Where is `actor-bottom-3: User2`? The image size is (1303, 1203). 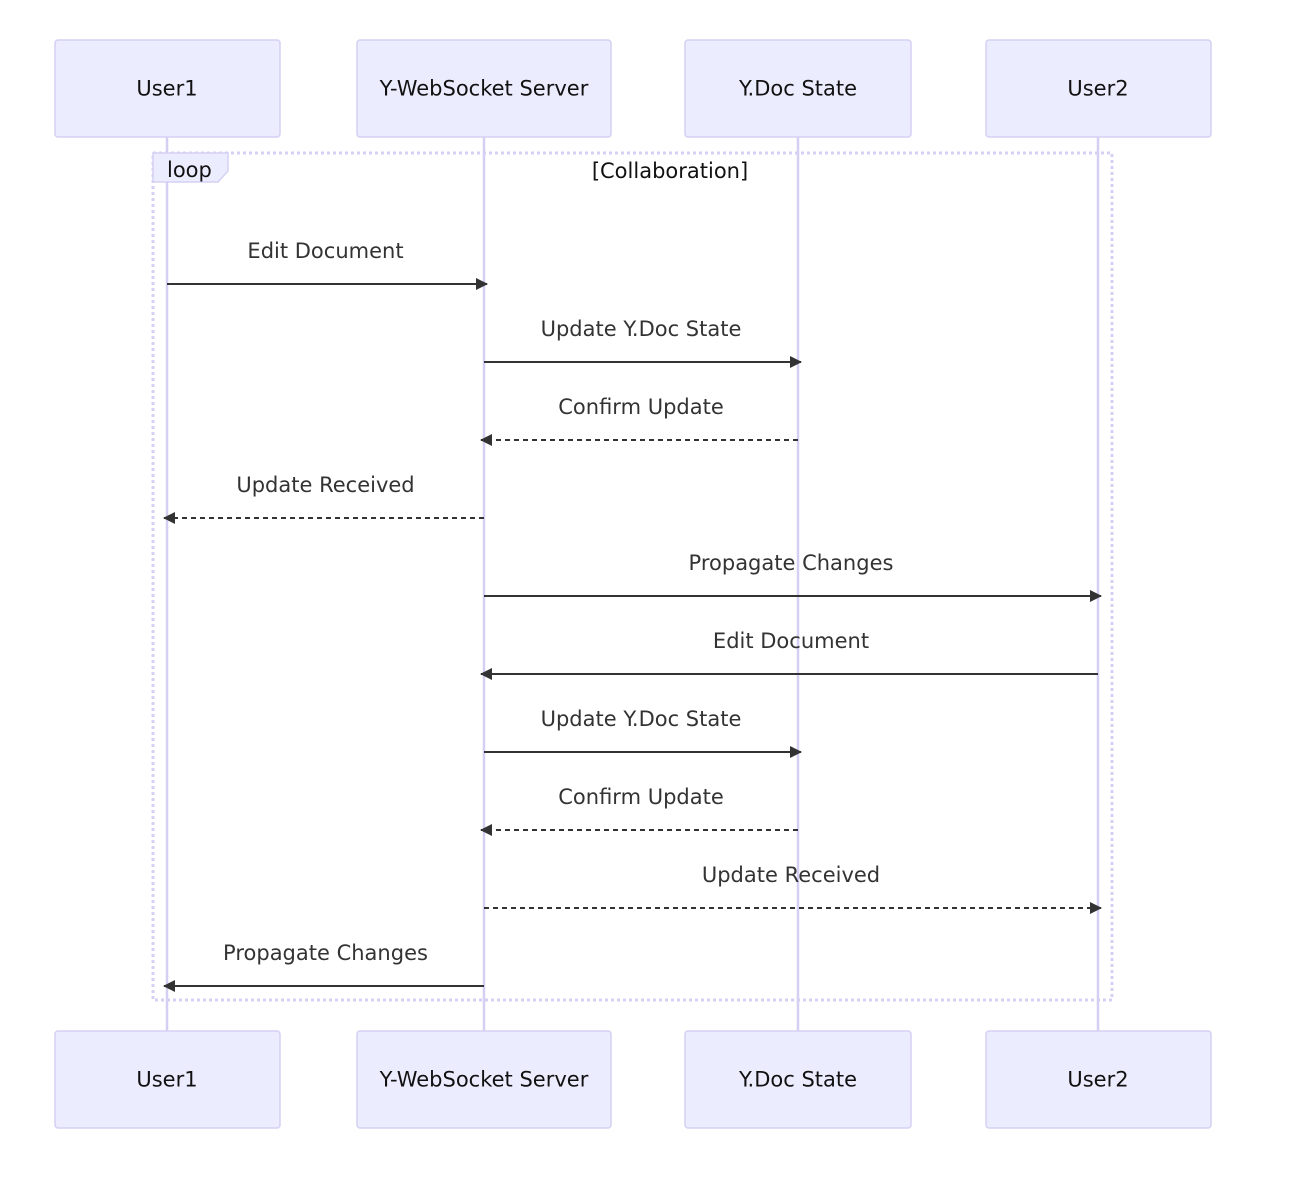 actor-bottom-3: User2 is located at coordinates (1098, 1079).